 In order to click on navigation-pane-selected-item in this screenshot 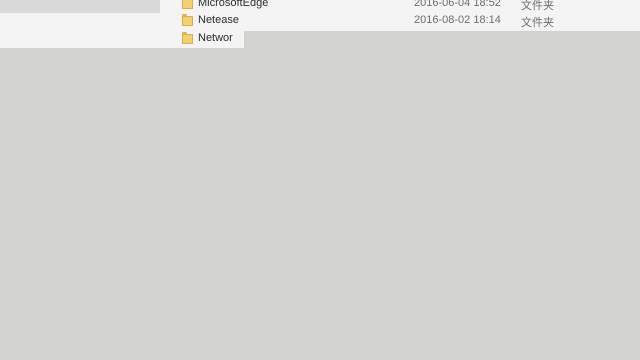, I will do `click(80, 6)`.